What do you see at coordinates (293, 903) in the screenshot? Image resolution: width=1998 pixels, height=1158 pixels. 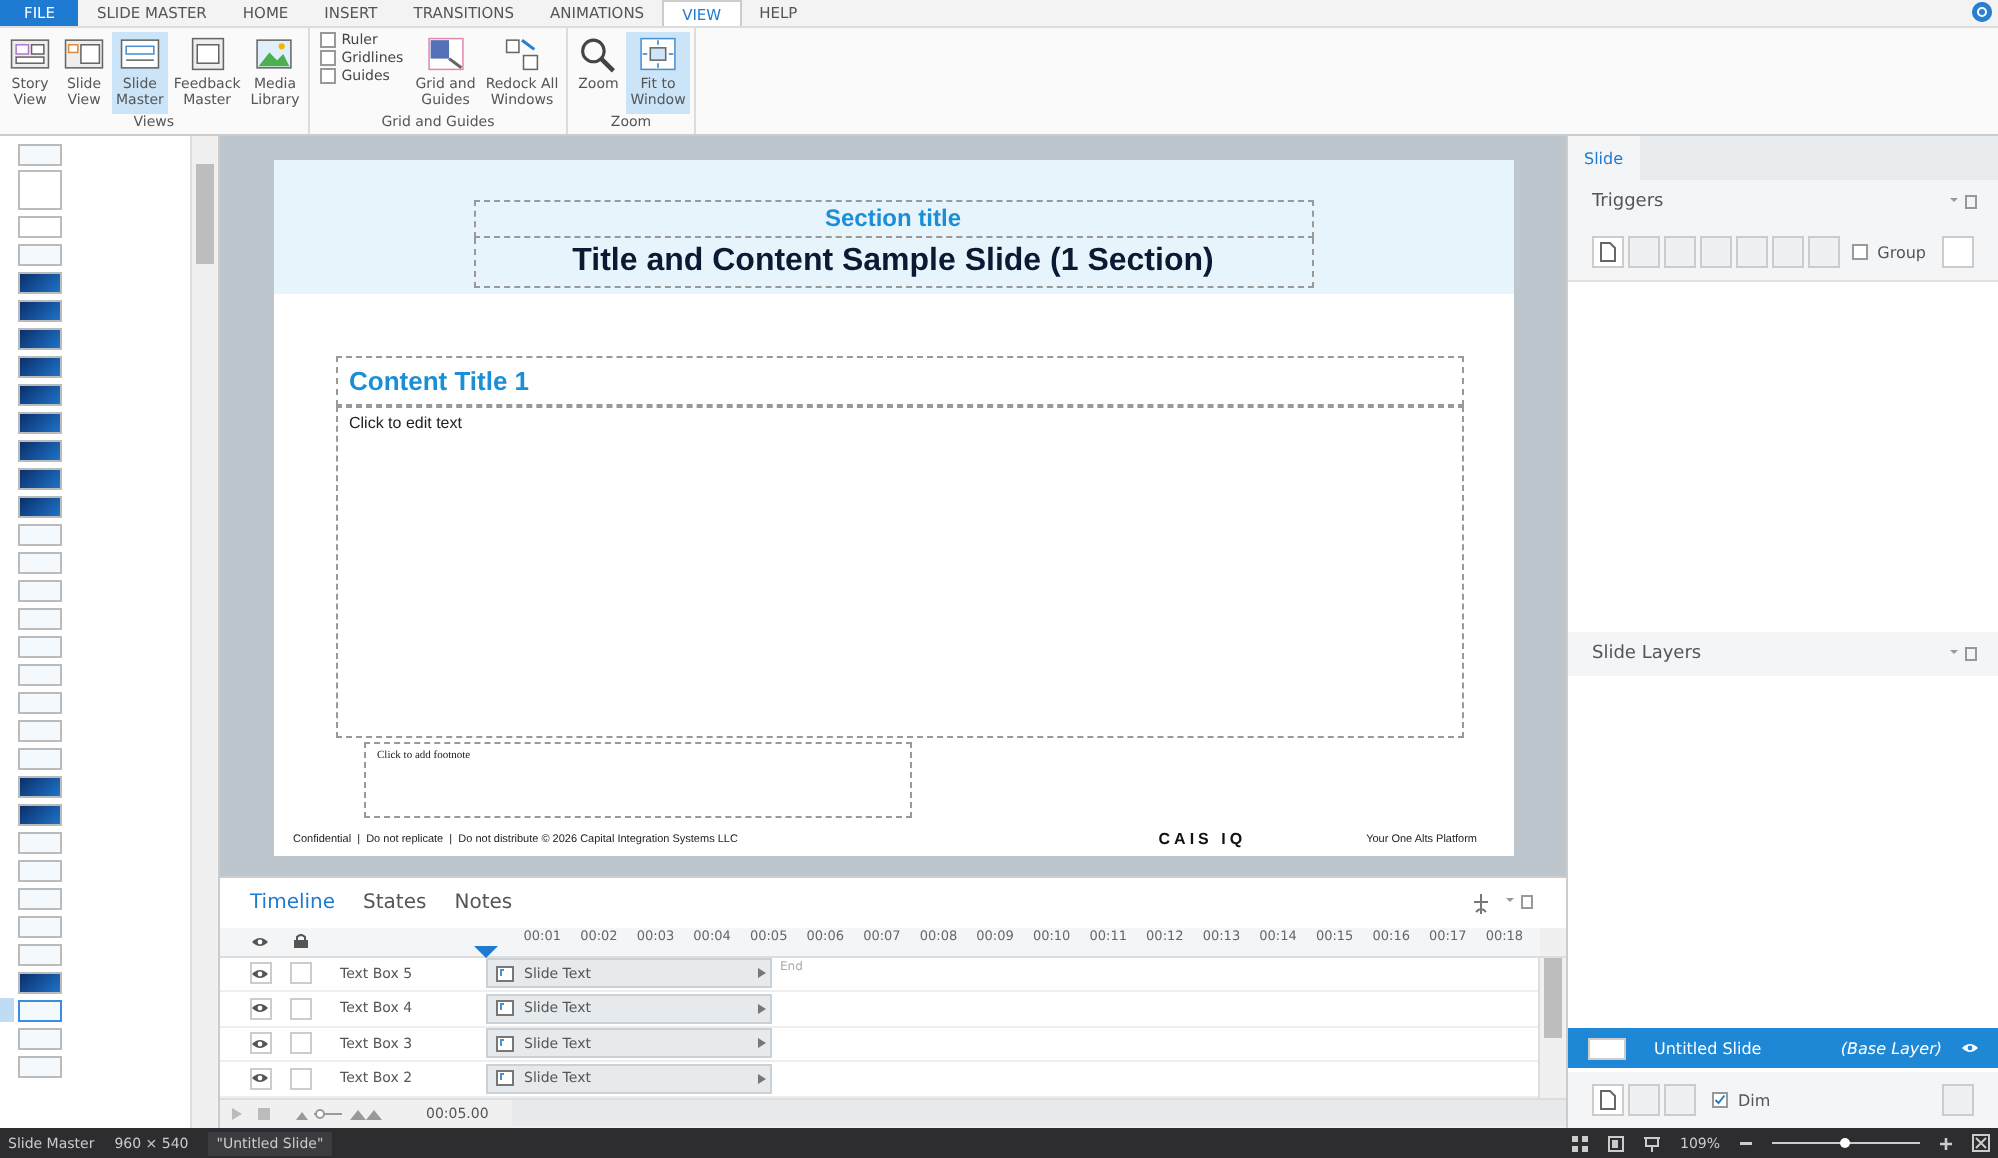 I see `timeline-tab: Timeline` at bounding box center [293, 903].